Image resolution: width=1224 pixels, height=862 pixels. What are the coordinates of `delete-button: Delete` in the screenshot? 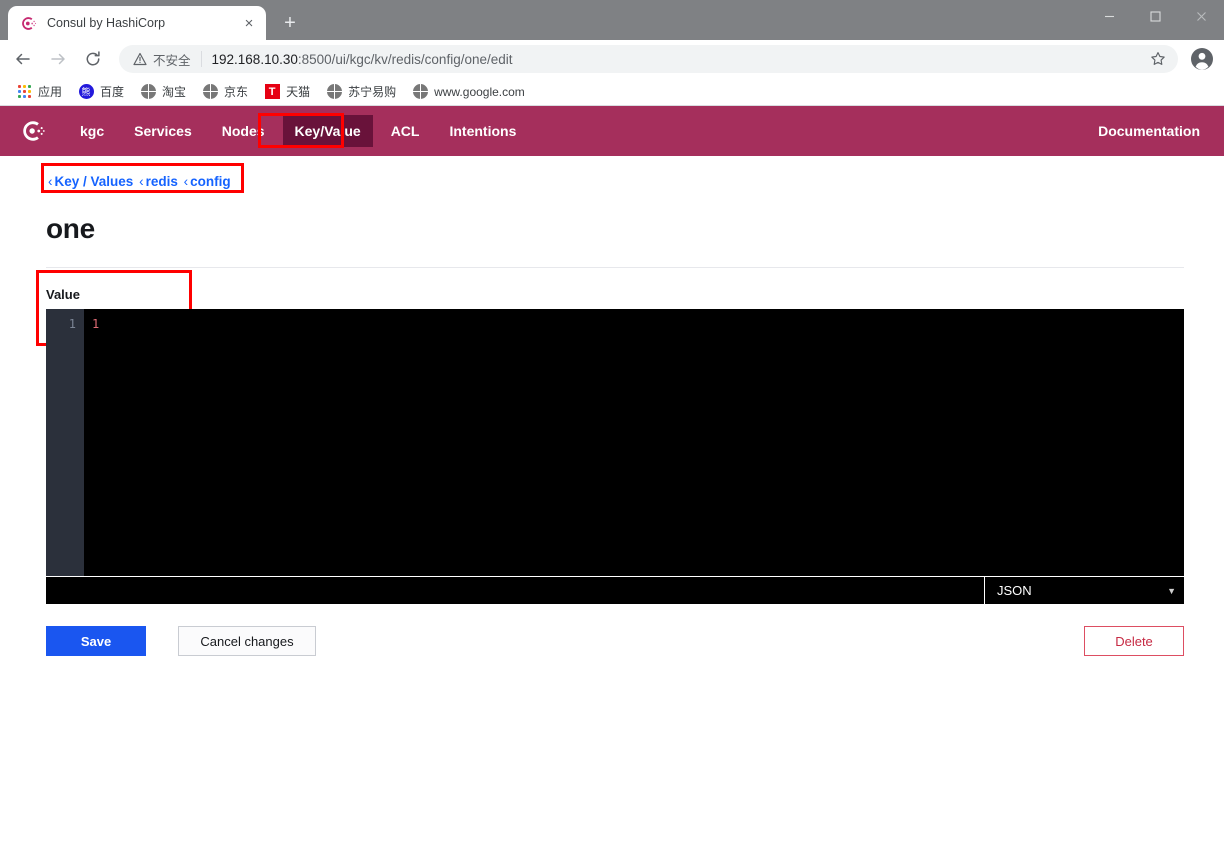 It's located at (1134, 641).